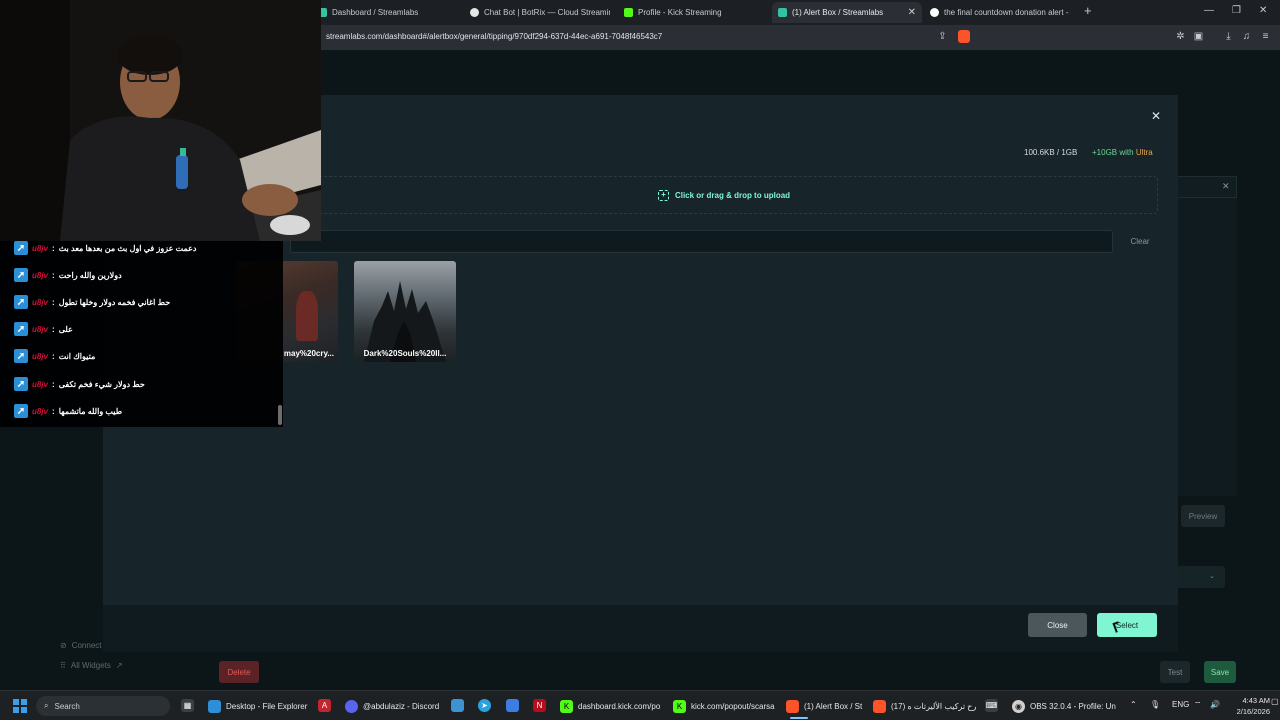 The height and width of the screenshot is (720, 1280). I want to click on clear-button: Clear, so click(1140, 241).